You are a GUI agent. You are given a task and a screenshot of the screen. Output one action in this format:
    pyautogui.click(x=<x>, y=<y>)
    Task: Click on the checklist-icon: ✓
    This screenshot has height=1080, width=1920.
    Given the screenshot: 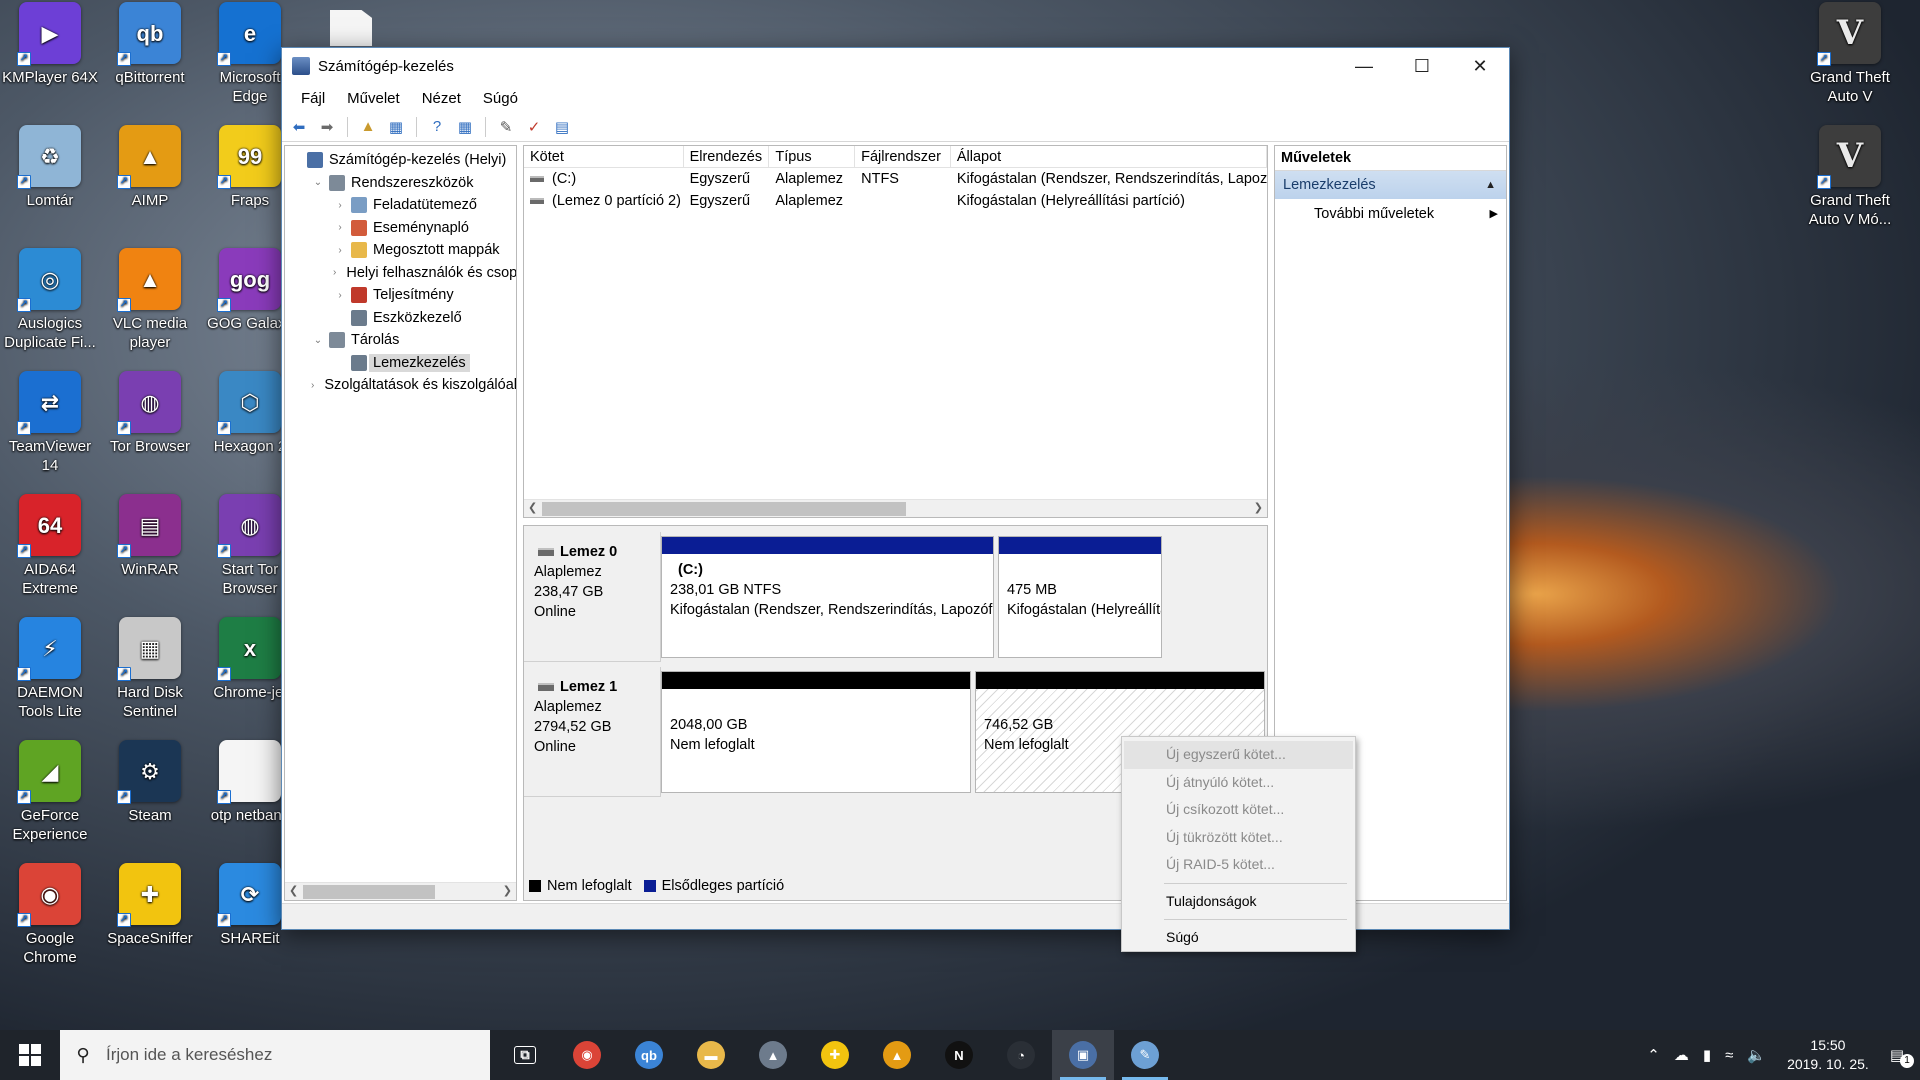 What is the action you would take?
    pyautogui.click(x=534, y=127)
    